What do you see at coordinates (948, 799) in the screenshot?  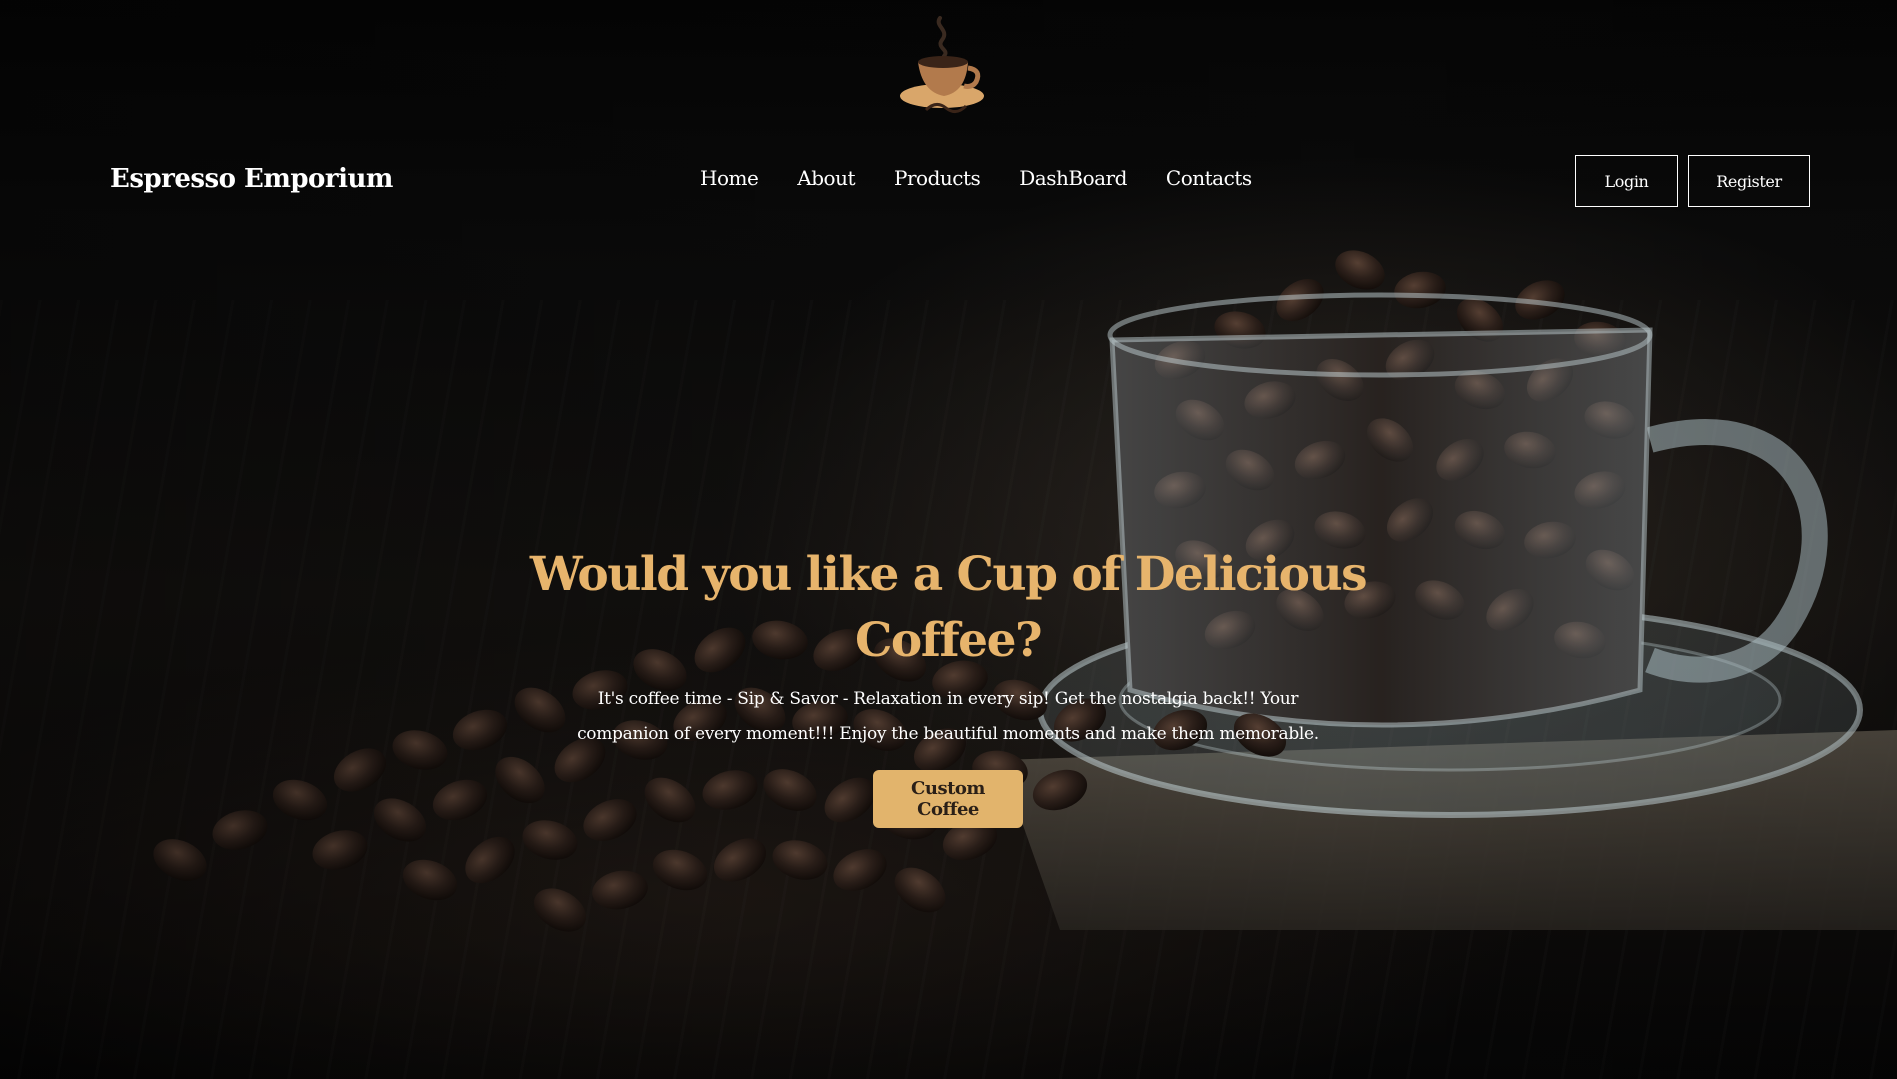 I see `custom-coffee-button: Custom Coffee` at bounding box center [948, 799].